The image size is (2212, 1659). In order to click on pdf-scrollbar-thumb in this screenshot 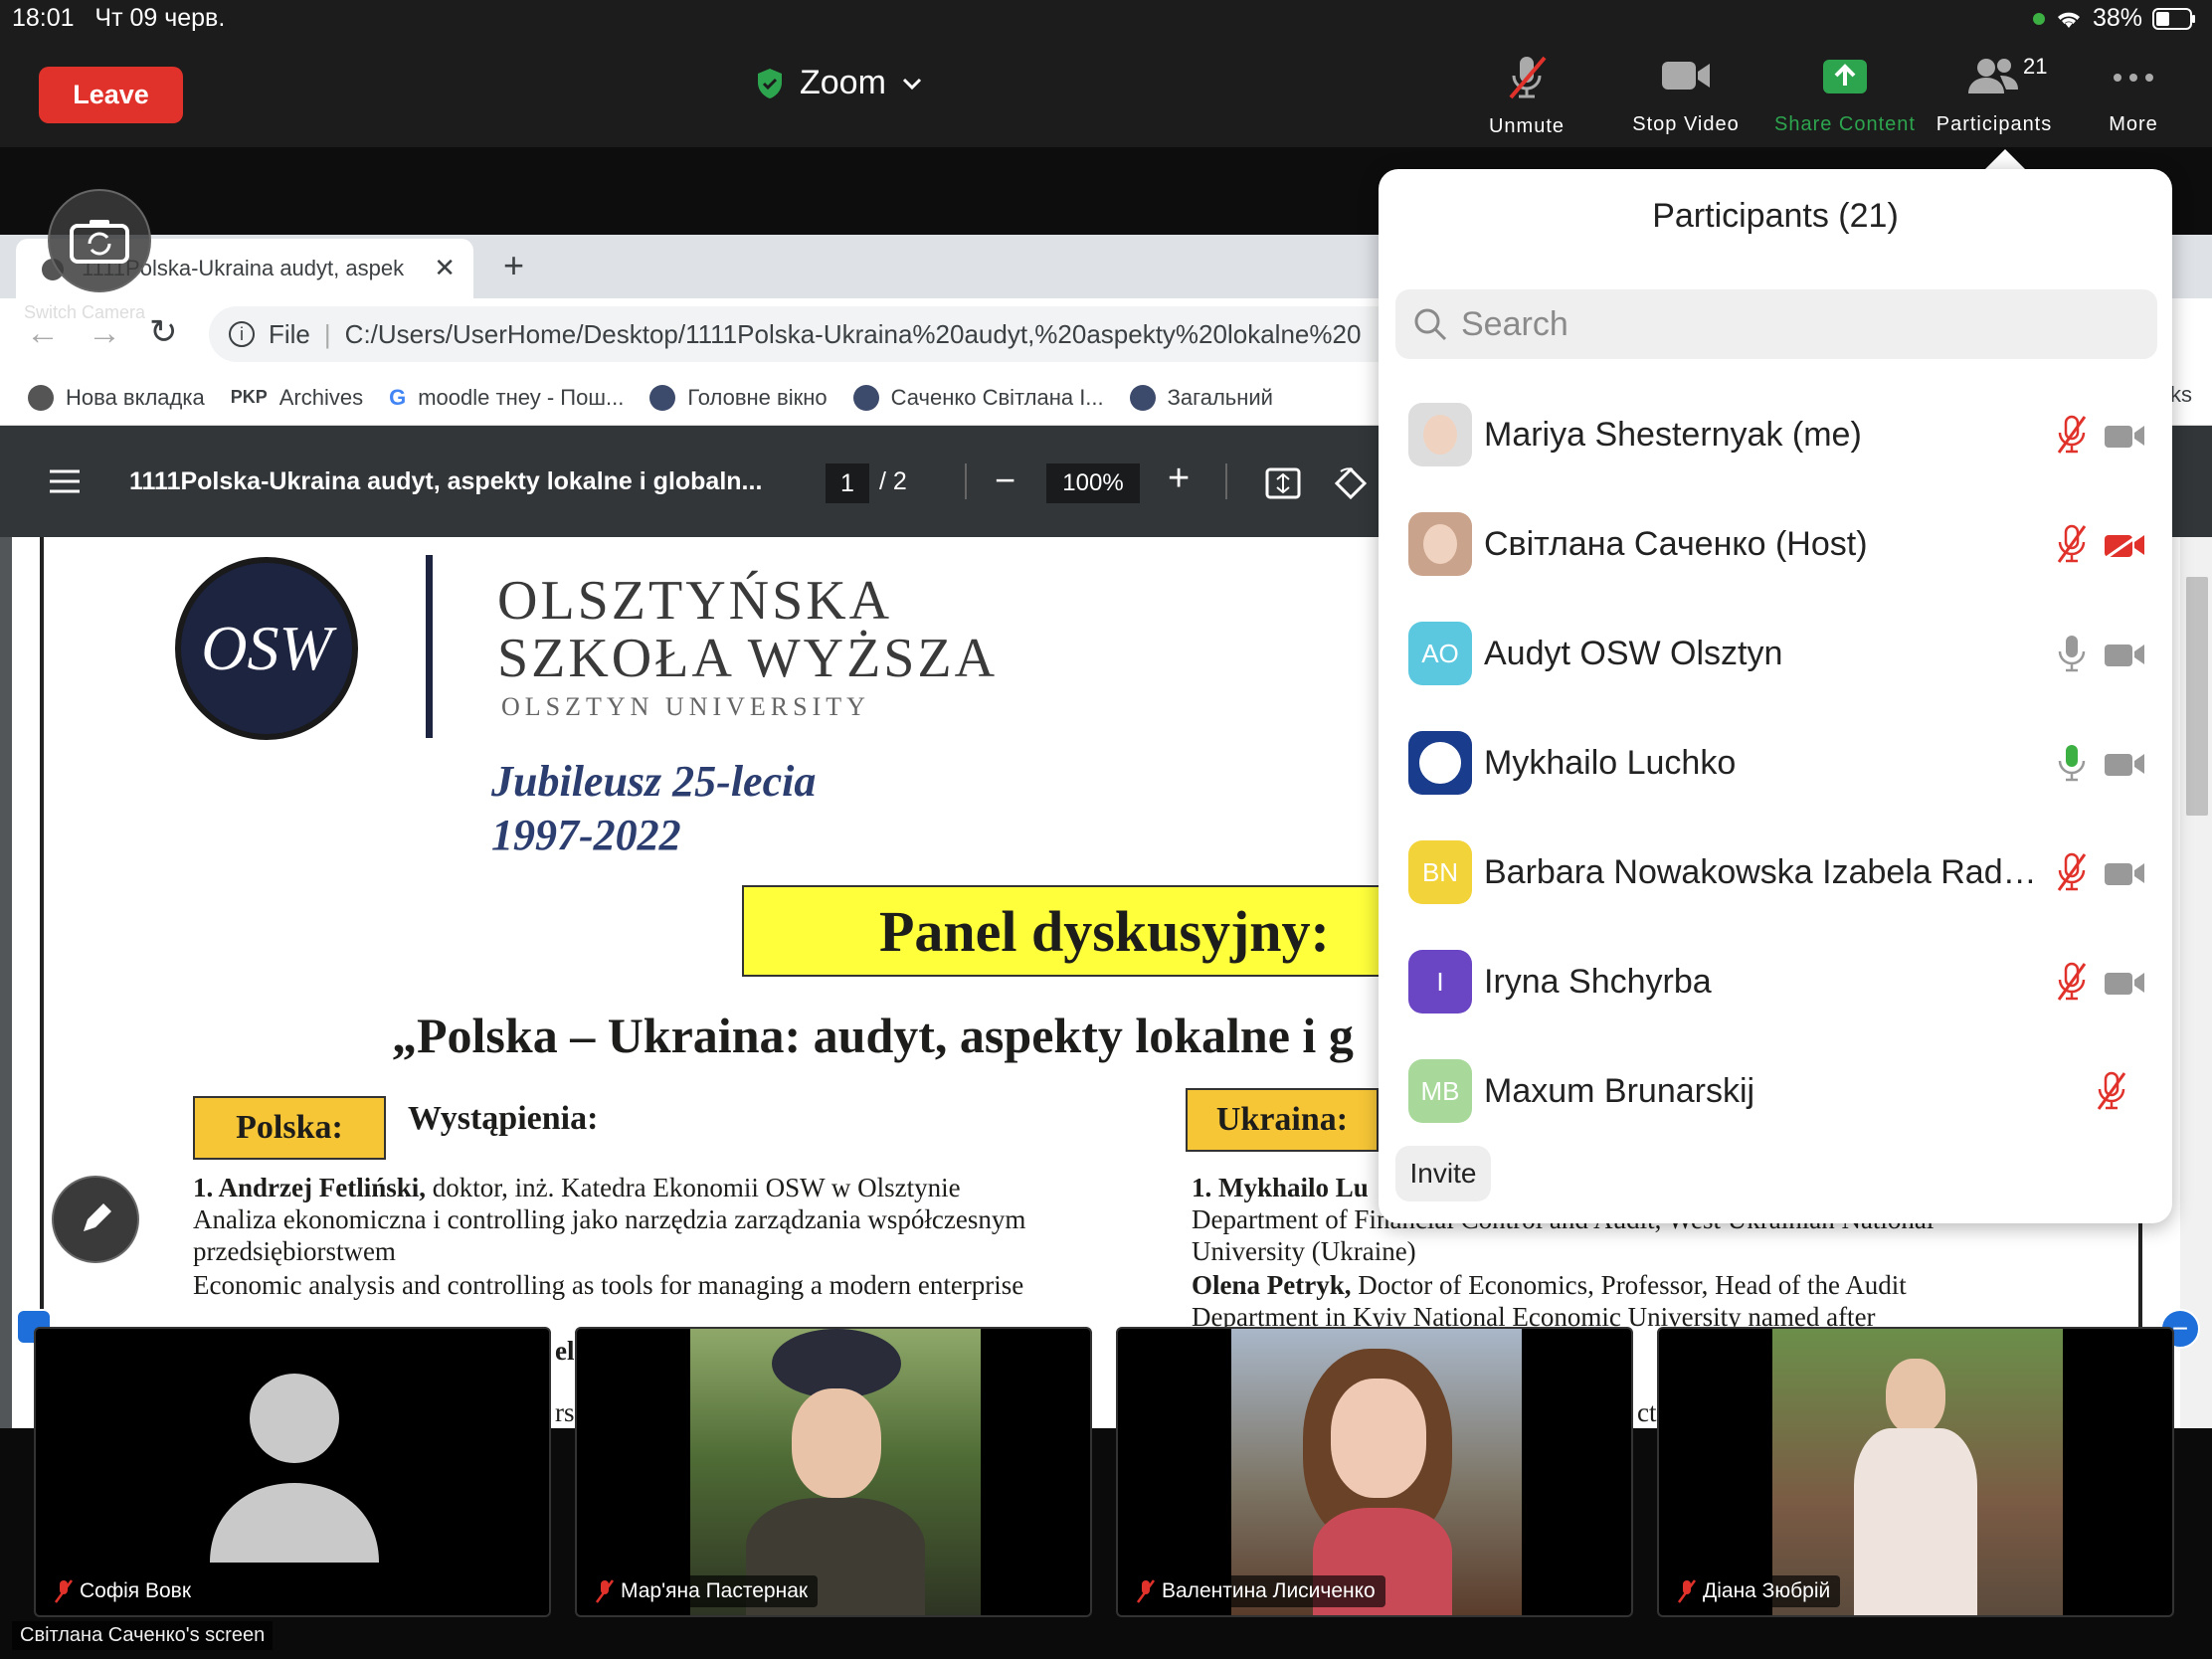, I will do `click(2197, 696)`.